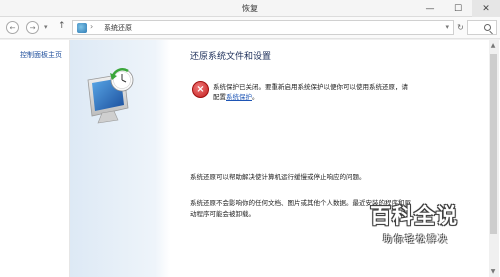 The width and height of the screenshot is (500, 277). I want to click on description-text-3: 动程序可能会被卸载。, so click(222, 214).